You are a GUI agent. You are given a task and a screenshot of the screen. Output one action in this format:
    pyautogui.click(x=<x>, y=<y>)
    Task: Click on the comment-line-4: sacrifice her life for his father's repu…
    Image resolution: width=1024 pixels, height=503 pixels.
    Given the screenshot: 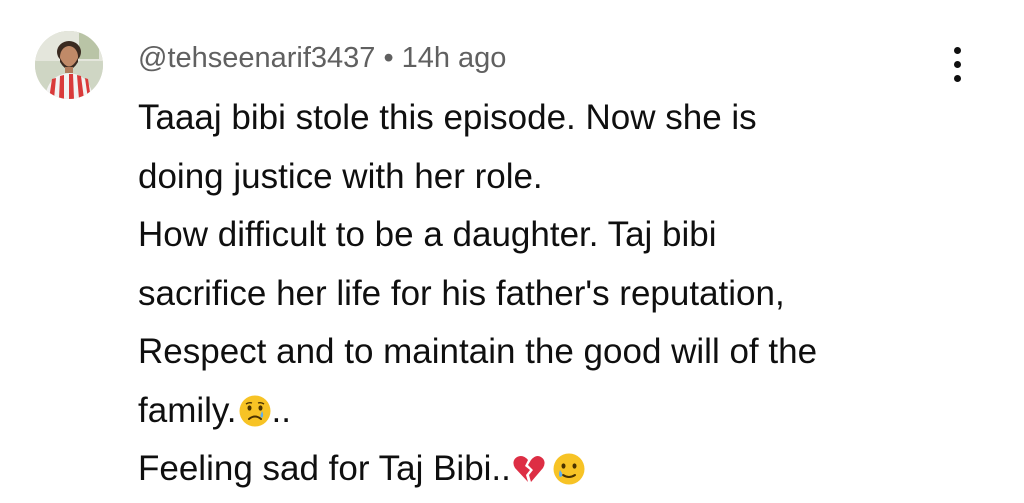 What is the action you would take?
    pyautogui.click(x=461, y=293)
    